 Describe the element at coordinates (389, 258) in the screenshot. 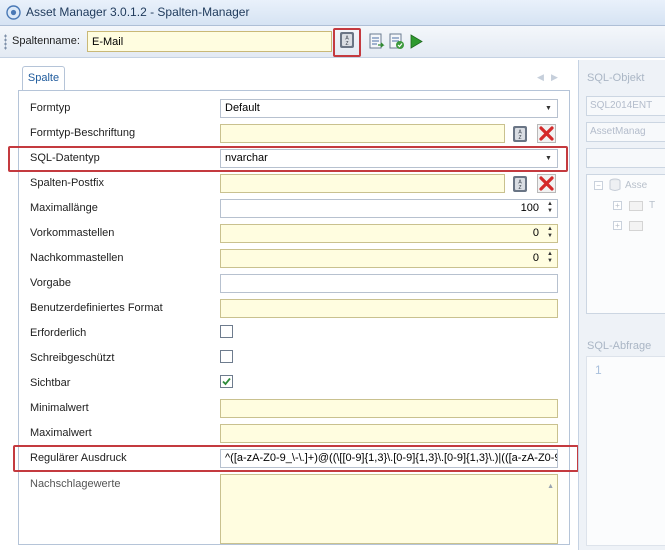

I see `nachkommastellen-spinner: 0 ▲ ▼` at that location.